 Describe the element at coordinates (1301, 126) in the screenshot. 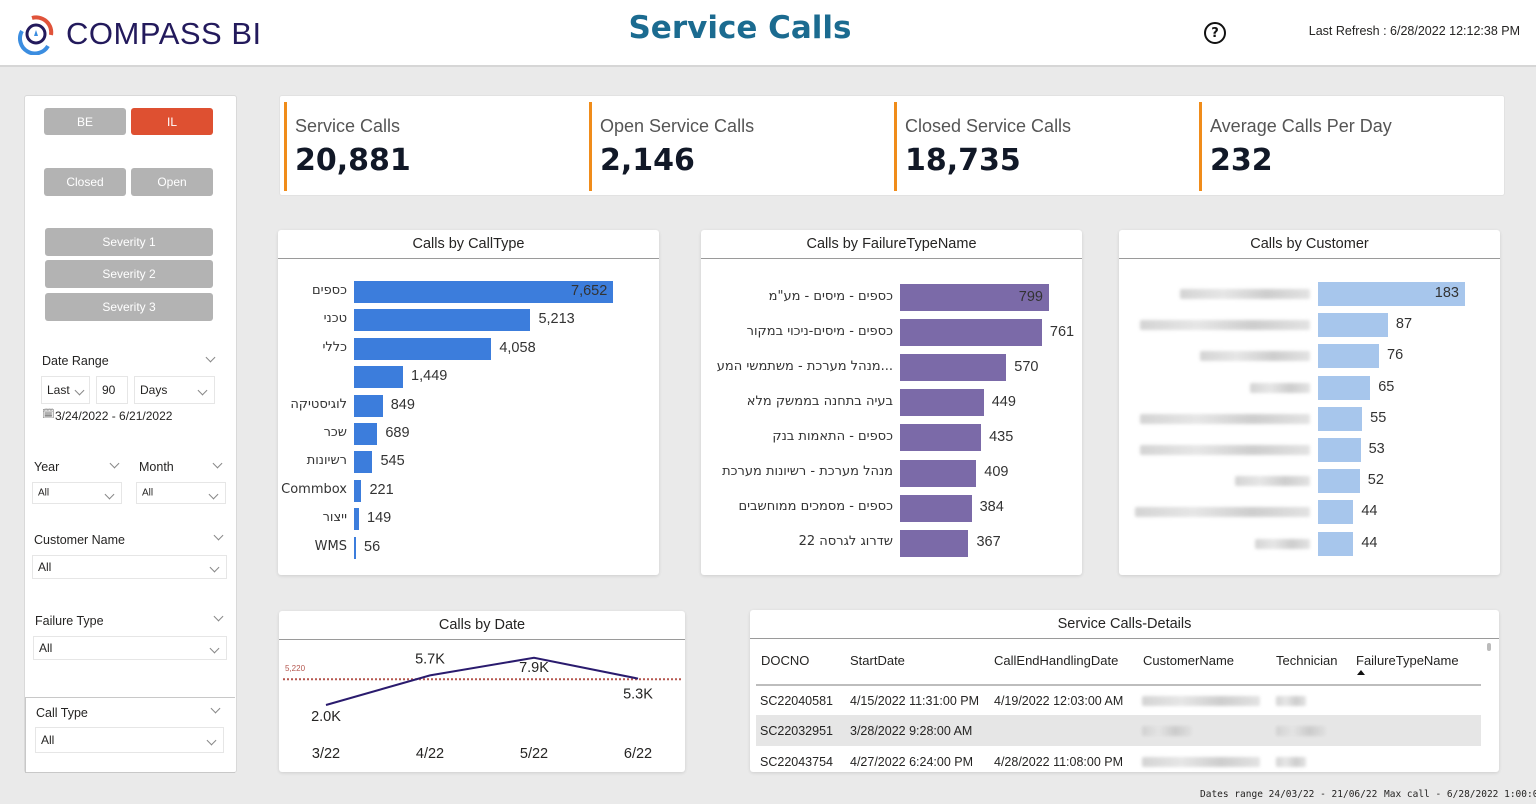

I see `kpi-label: Average Calls Per Day` at that location.